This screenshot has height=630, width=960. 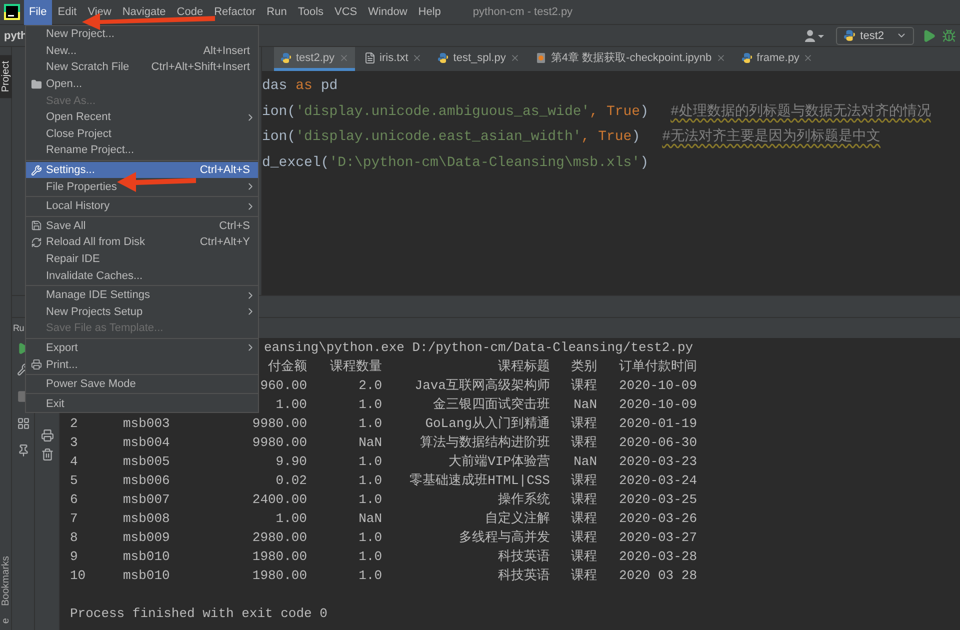 What do you see at coordinates (142, 384) in the screenshot?
I see `menu-option: Power Save Mode` at bounding box center [142, 384].